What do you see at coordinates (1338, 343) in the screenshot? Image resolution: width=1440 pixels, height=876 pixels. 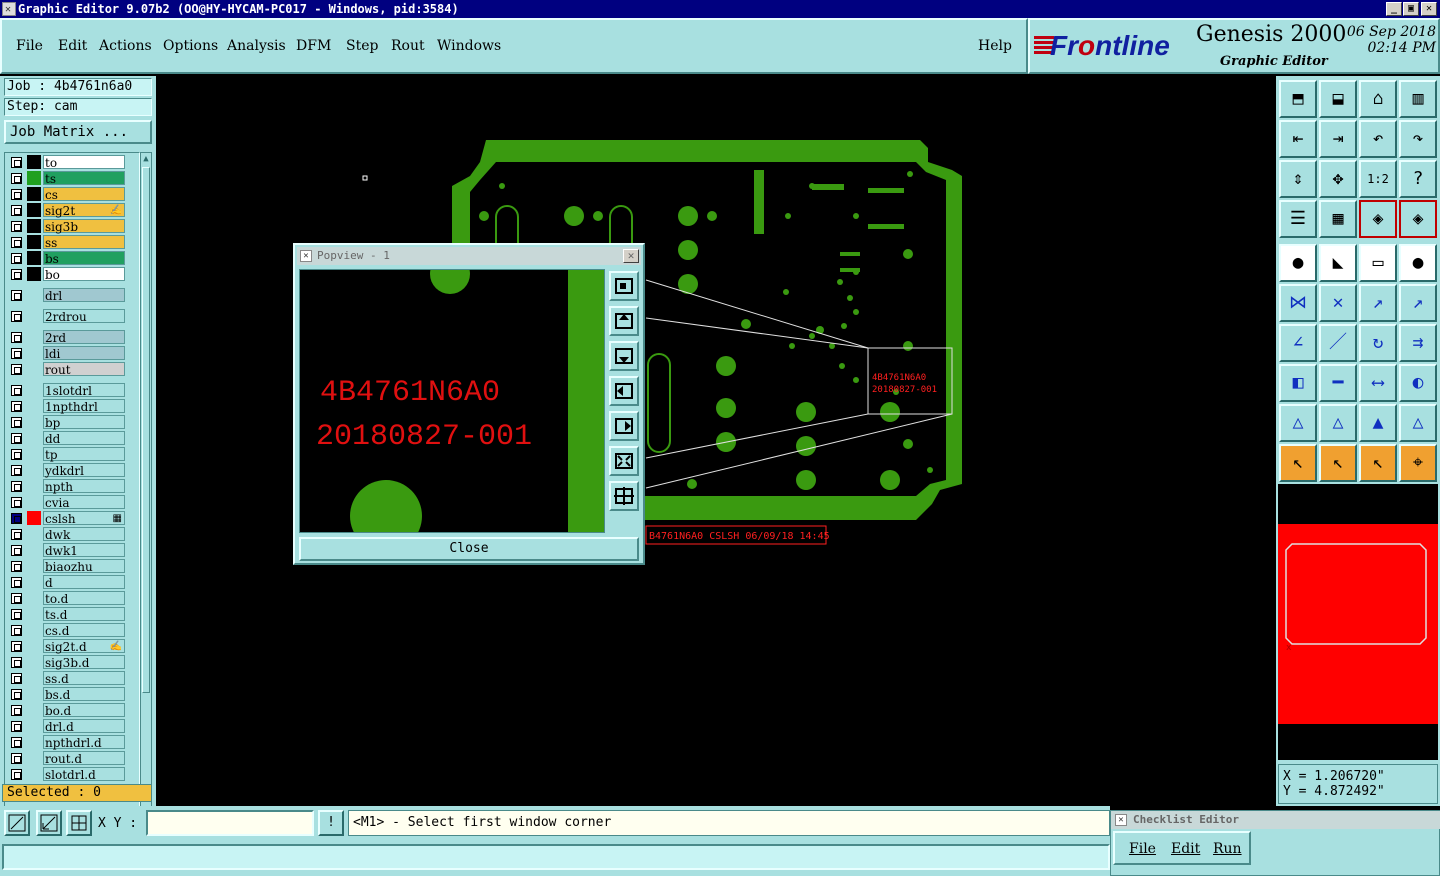 I see `slash-line-icon: ／` at bounding box center [1338, 343].